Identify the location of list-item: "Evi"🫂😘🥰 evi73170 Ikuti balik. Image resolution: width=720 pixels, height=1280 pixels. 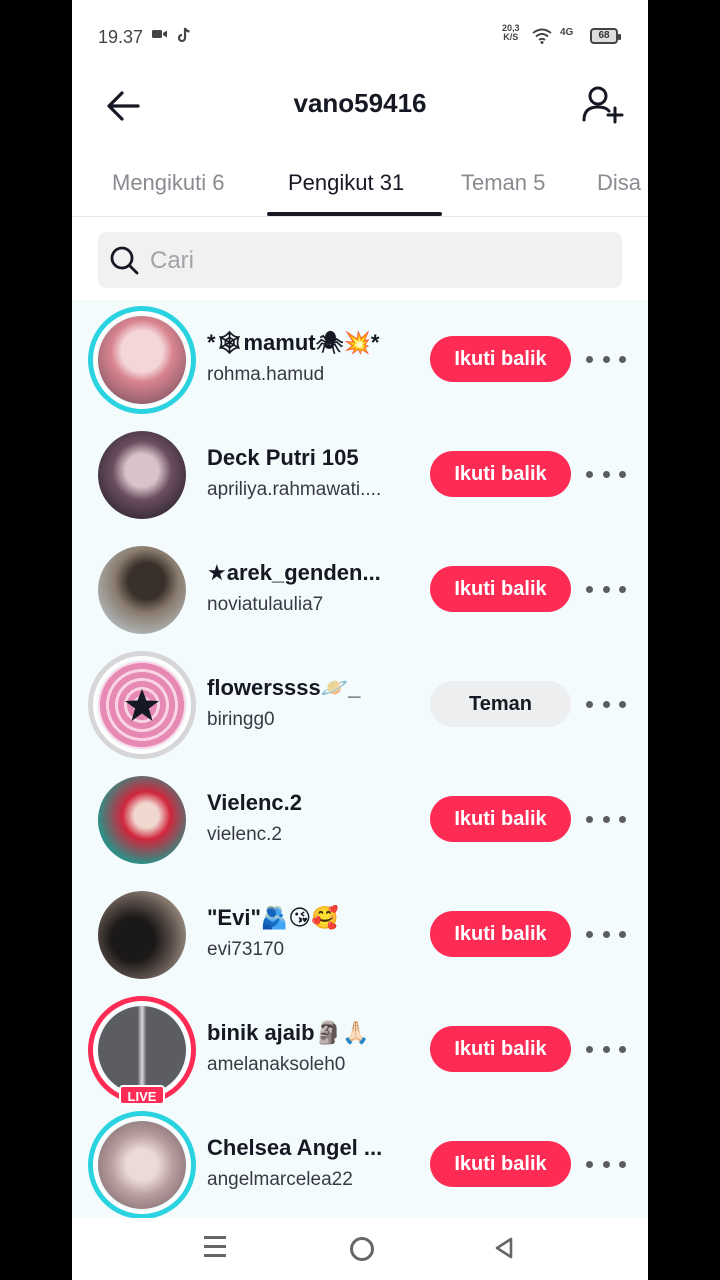
(360, 932).